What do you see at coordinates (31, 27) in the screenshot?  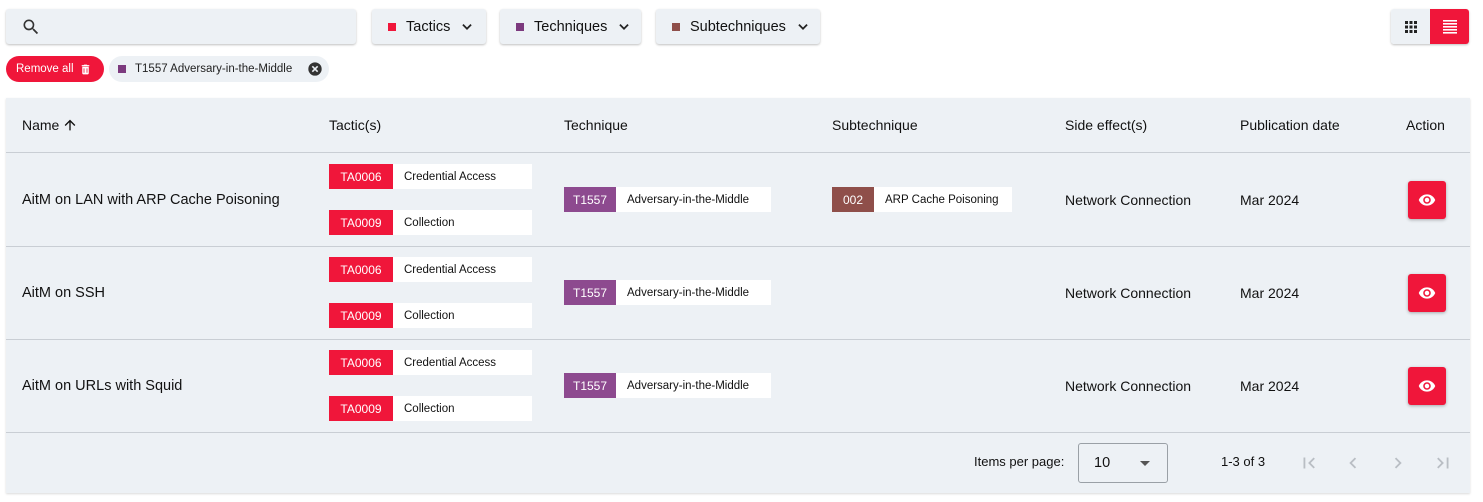 I see `search-icon` at bounding box center [31, 27].